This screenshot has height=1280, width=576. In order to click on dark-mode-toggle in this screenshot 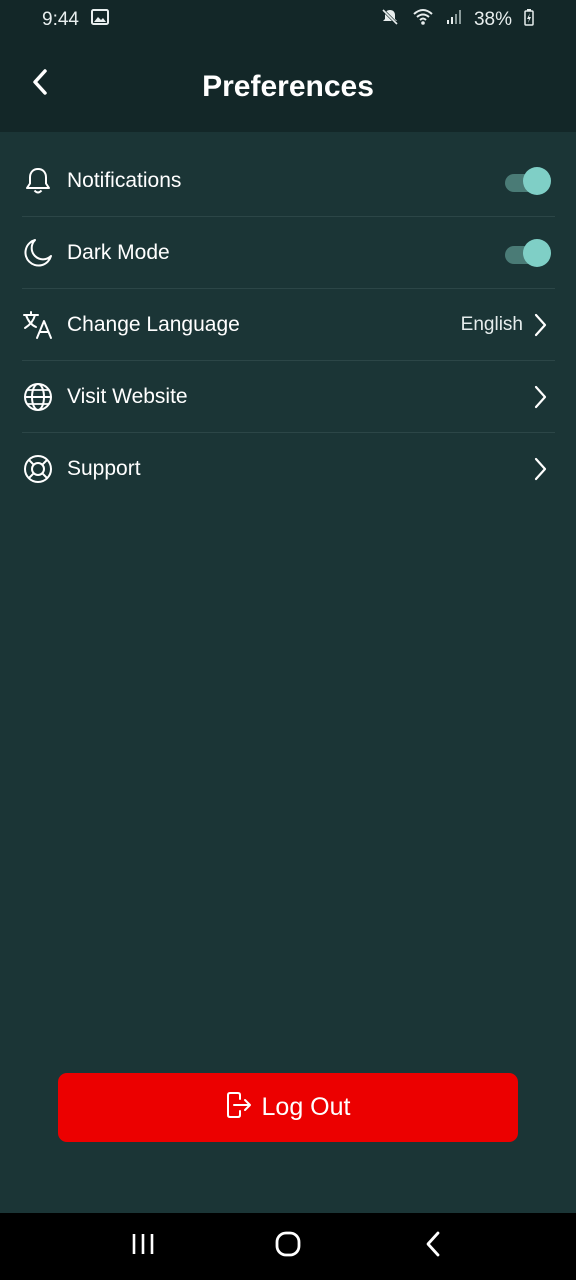, I will do `click(528, 252)`.